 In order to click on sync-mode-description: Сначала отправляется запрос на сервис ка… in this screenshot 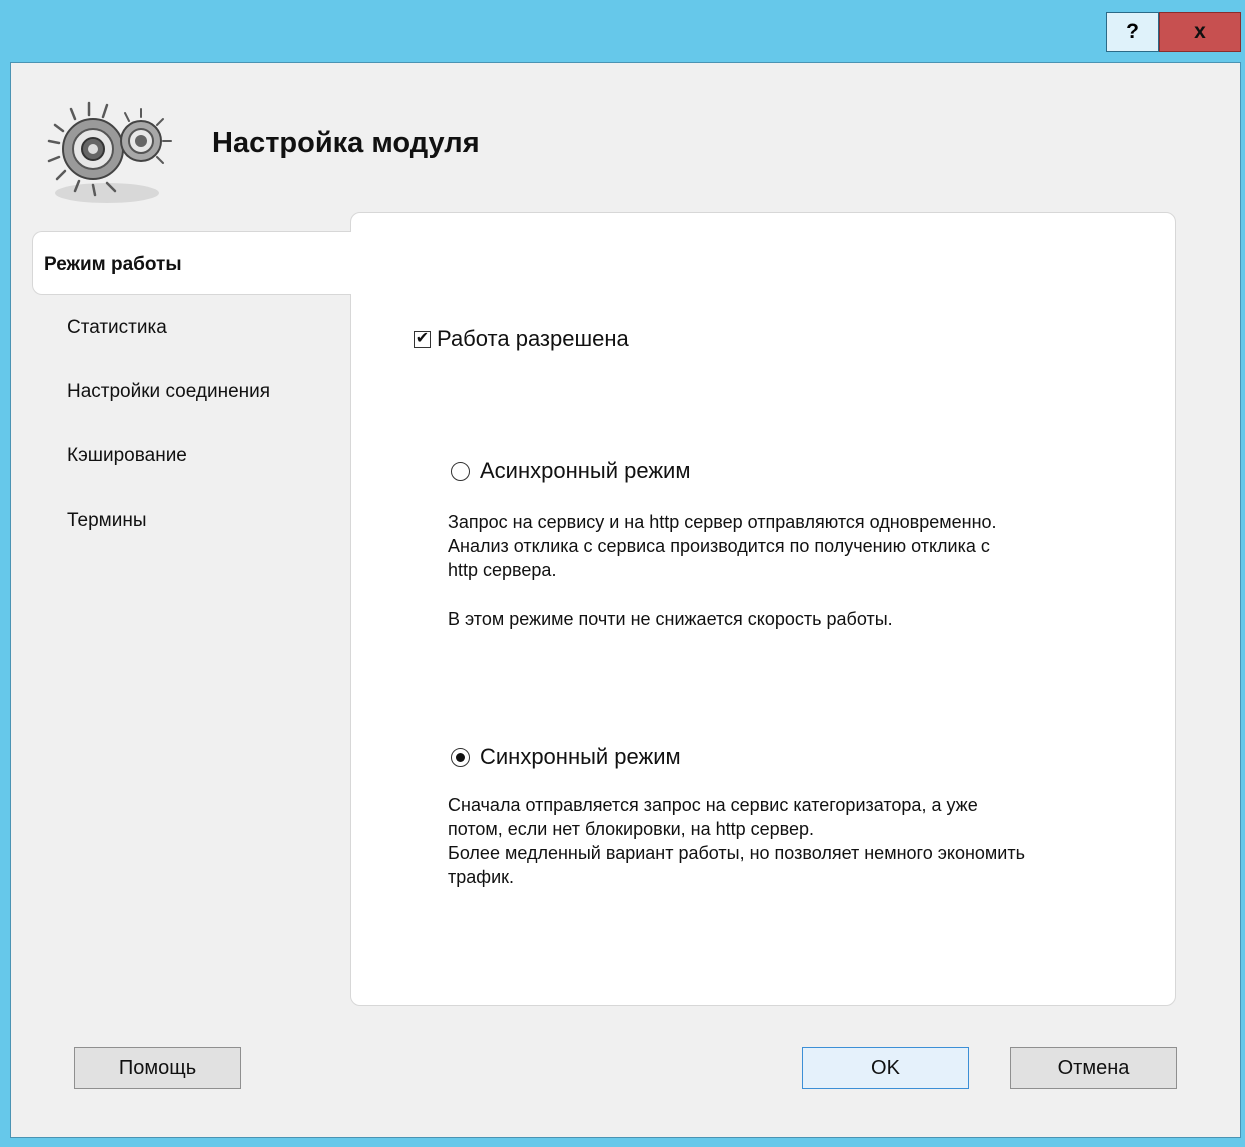, I will do `click(798, 841)`.